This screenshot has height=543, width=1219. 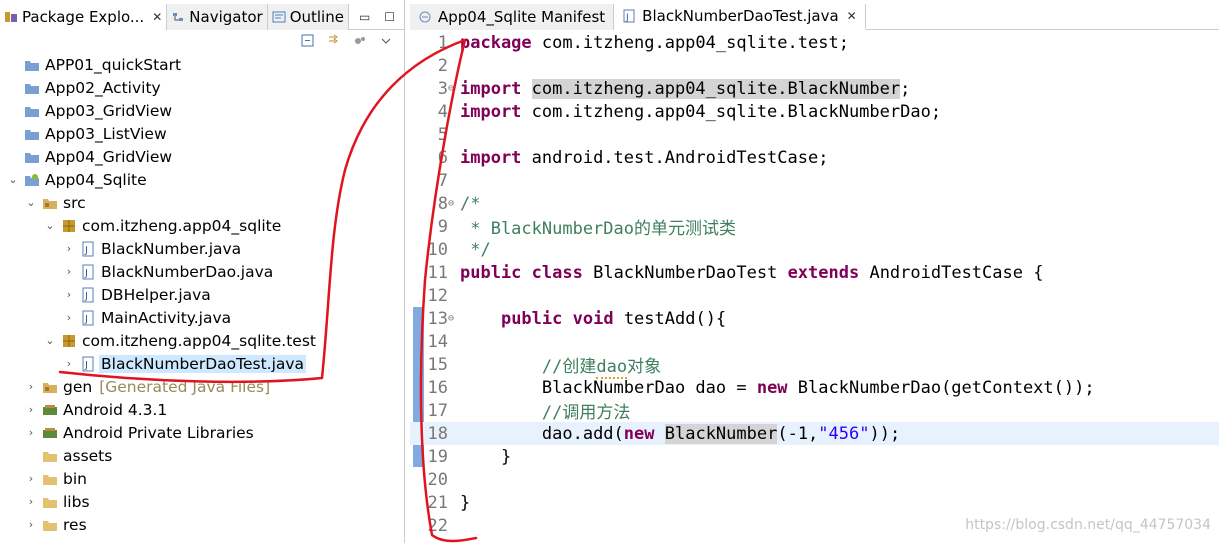 What do you see at coordinates (522, 17) in the screenshot?
I see `tab-label: App04_Sqlite Manifest` at bounding box center [522, 17].